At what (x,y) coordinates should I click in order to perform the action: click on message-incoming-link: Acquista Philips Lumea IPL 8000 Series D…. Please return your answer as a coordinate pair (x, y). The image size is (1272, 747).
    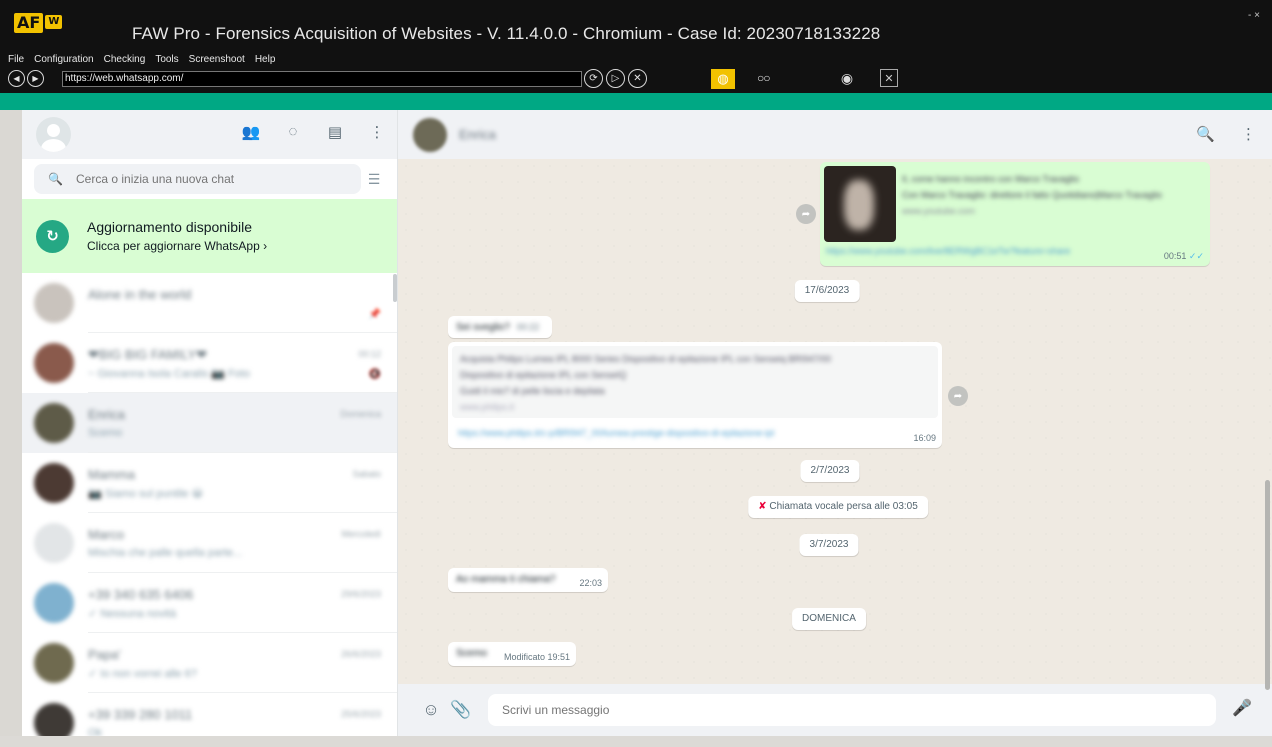
    Looking at the image, I should click on (695, 395).